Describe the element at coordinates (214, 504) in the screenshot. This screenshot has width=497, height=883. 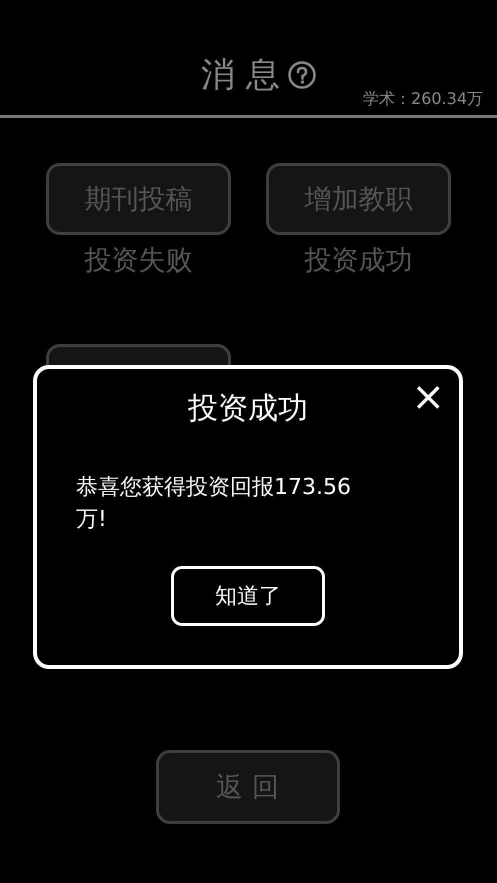
I see `dialog-message: 恭喜您获得投资回报173.56万!` at that location.